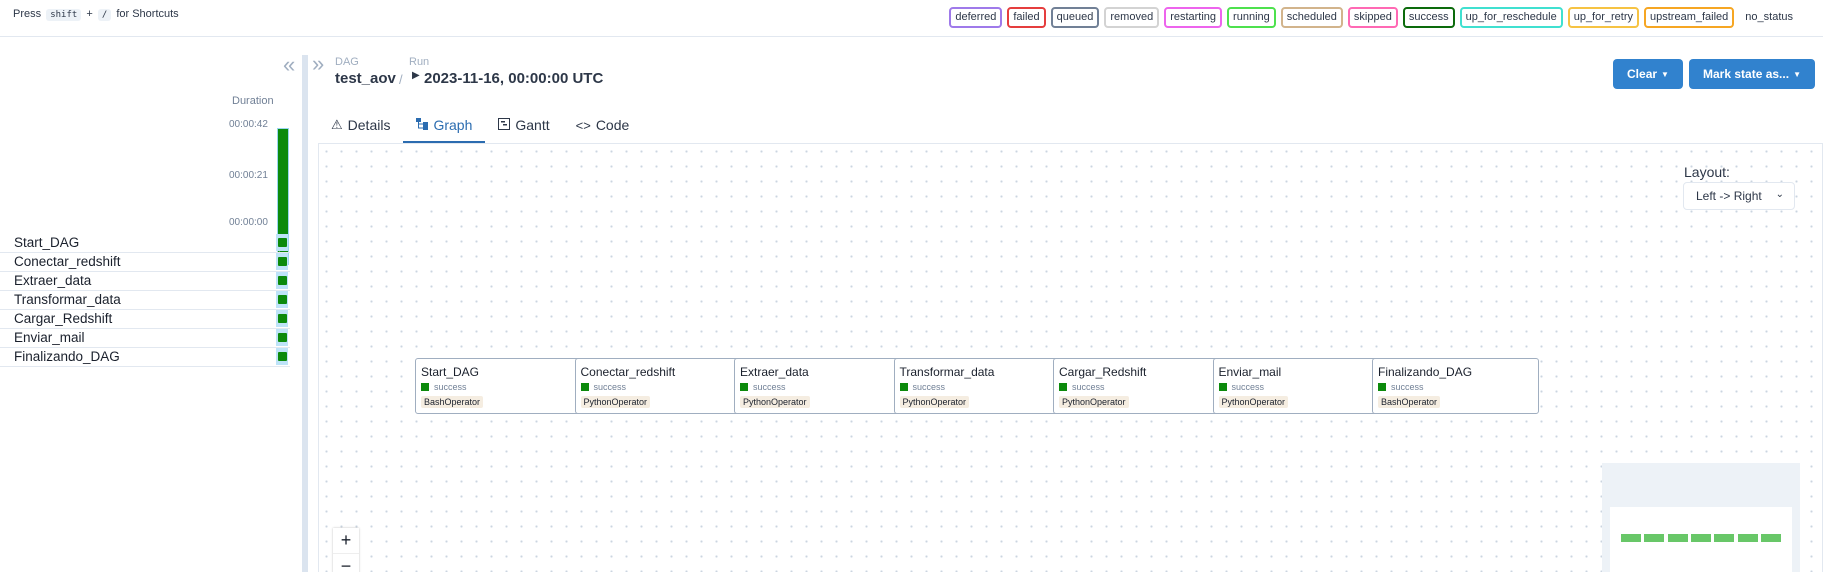 The image size is (1823, 572). I want to click on zoom-in-button: +, so click(346, 541).